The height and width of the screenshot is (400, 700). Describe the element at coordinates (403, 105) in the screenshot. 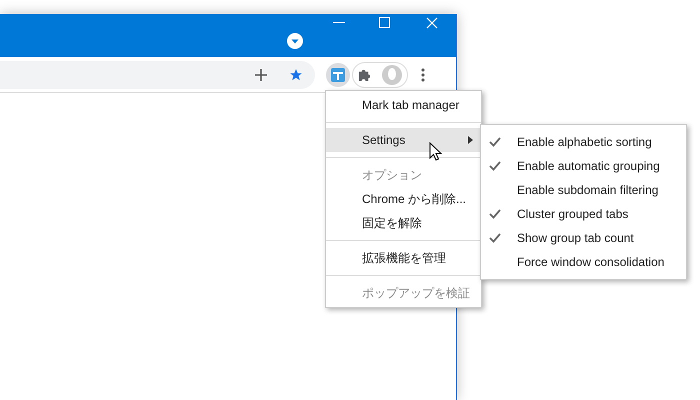

I see `menu-item: Mark tab manager` at that location.